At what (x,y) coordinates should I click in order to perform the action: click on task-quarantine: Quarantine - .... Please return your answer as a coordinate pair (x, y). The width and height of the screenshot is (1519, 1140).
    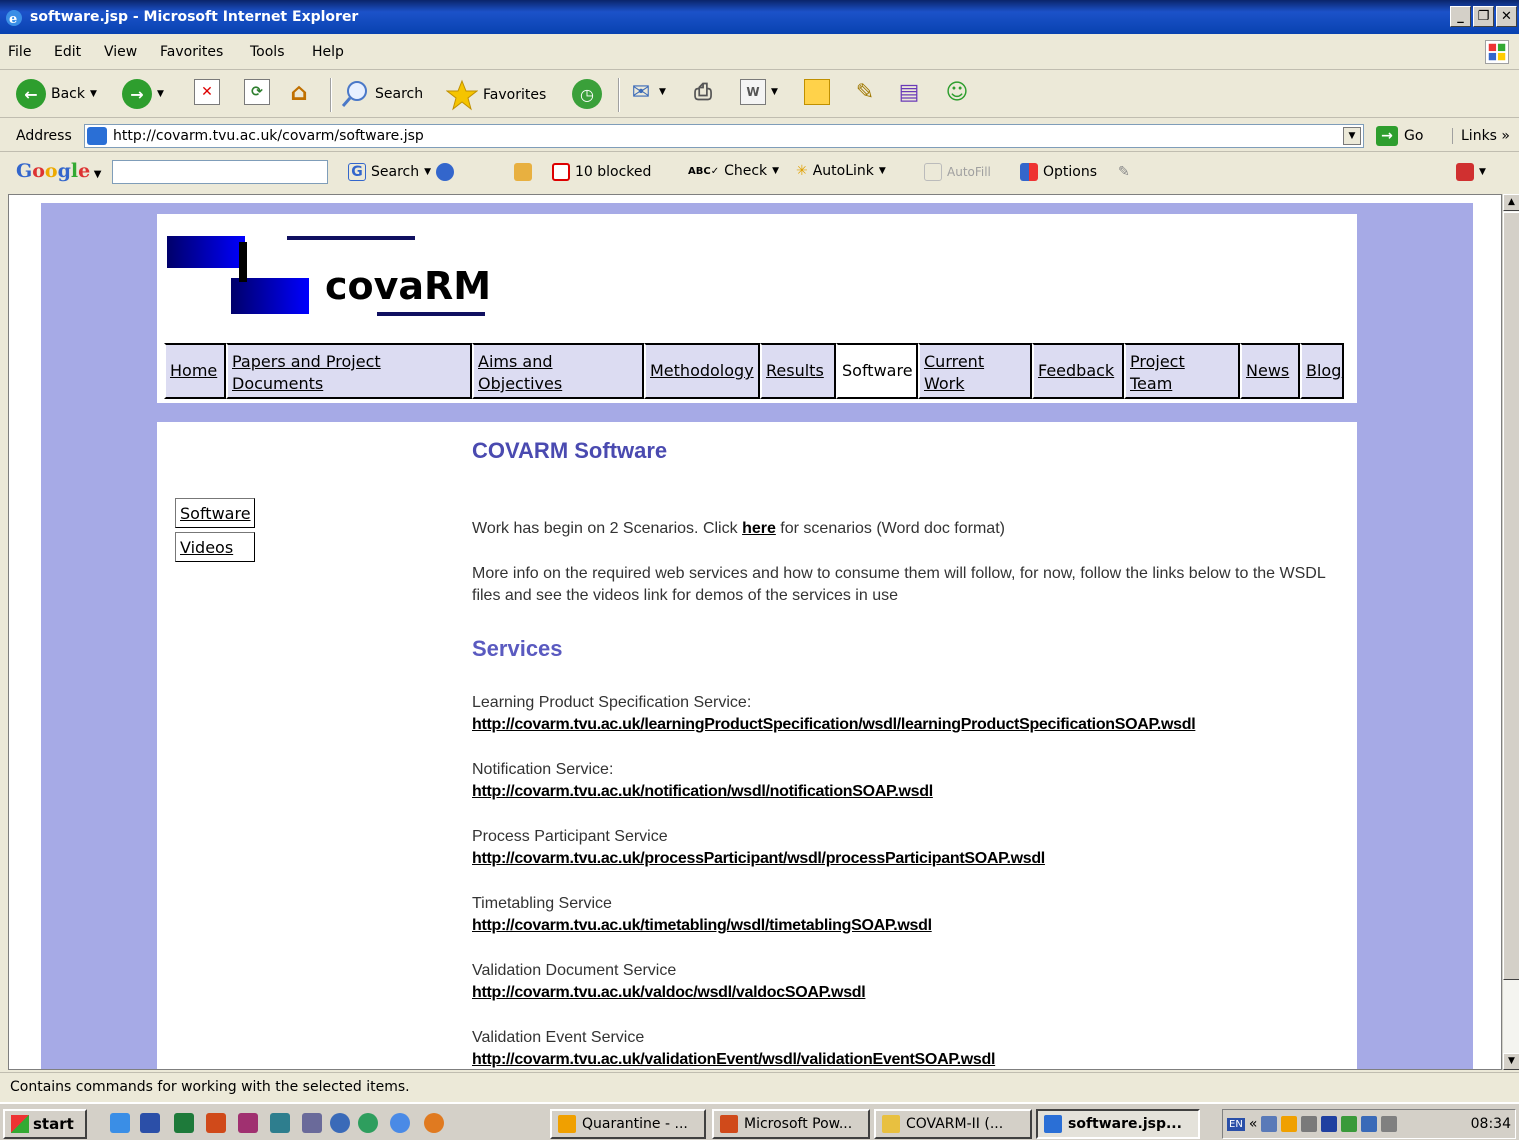
    Looking at the image, I should click on (628, 1124).